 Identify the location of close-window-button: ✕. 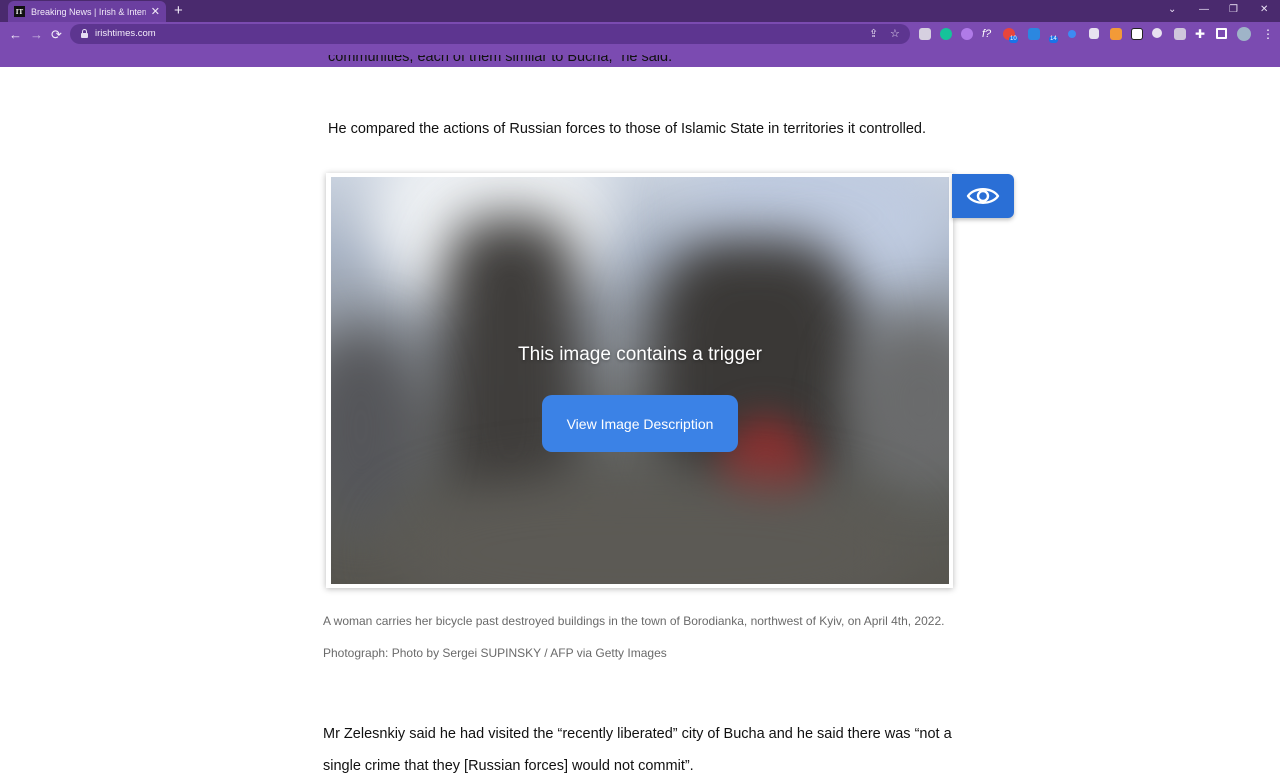
(1264, 10).